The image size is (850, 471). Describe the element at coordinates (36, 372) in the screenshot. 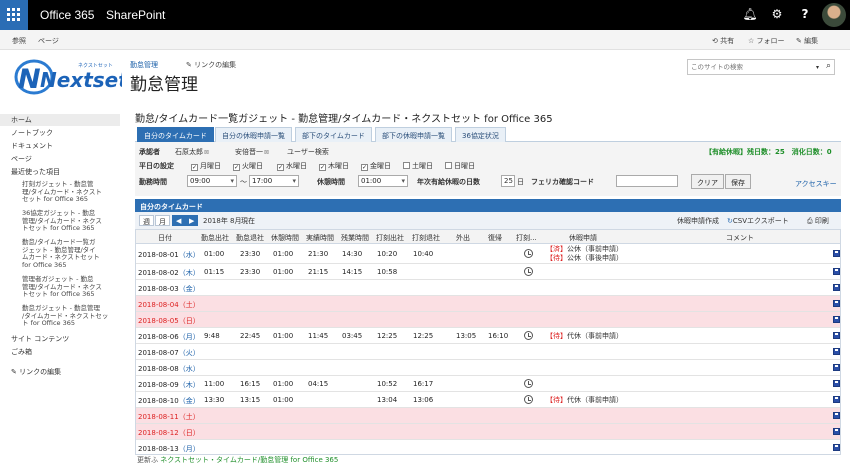

I see `nav-edit-links: ✎ リンクの編集` at that location.